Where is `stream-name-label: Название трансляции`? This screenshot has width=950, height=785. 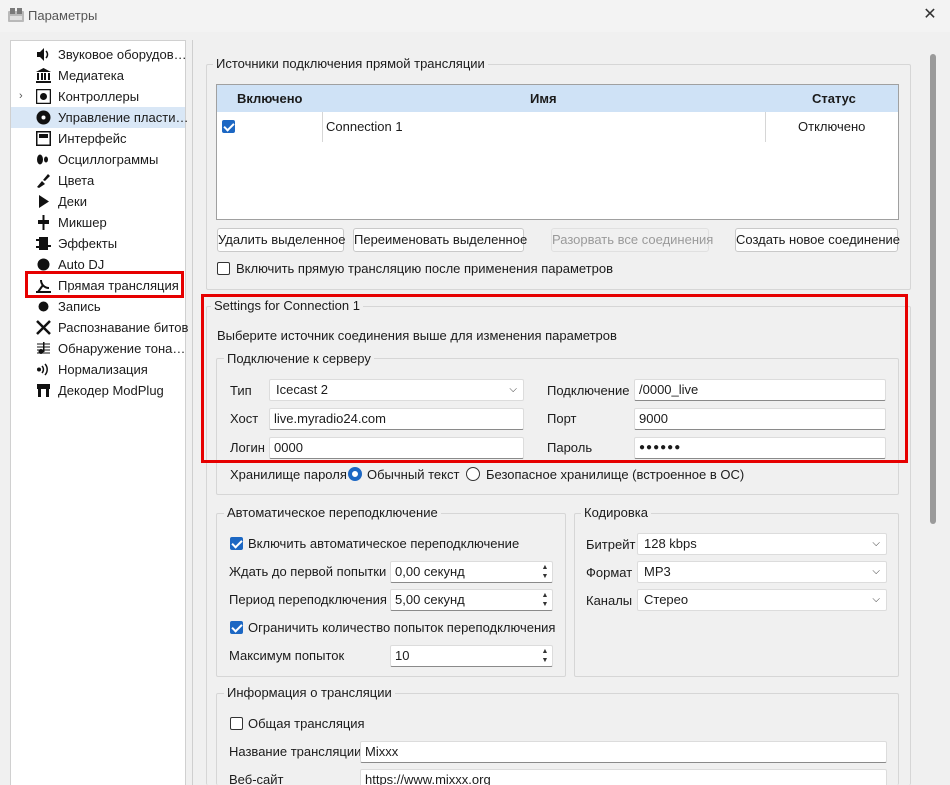 stream-name-label: Название трансляции is located at coordinates (295, 751).